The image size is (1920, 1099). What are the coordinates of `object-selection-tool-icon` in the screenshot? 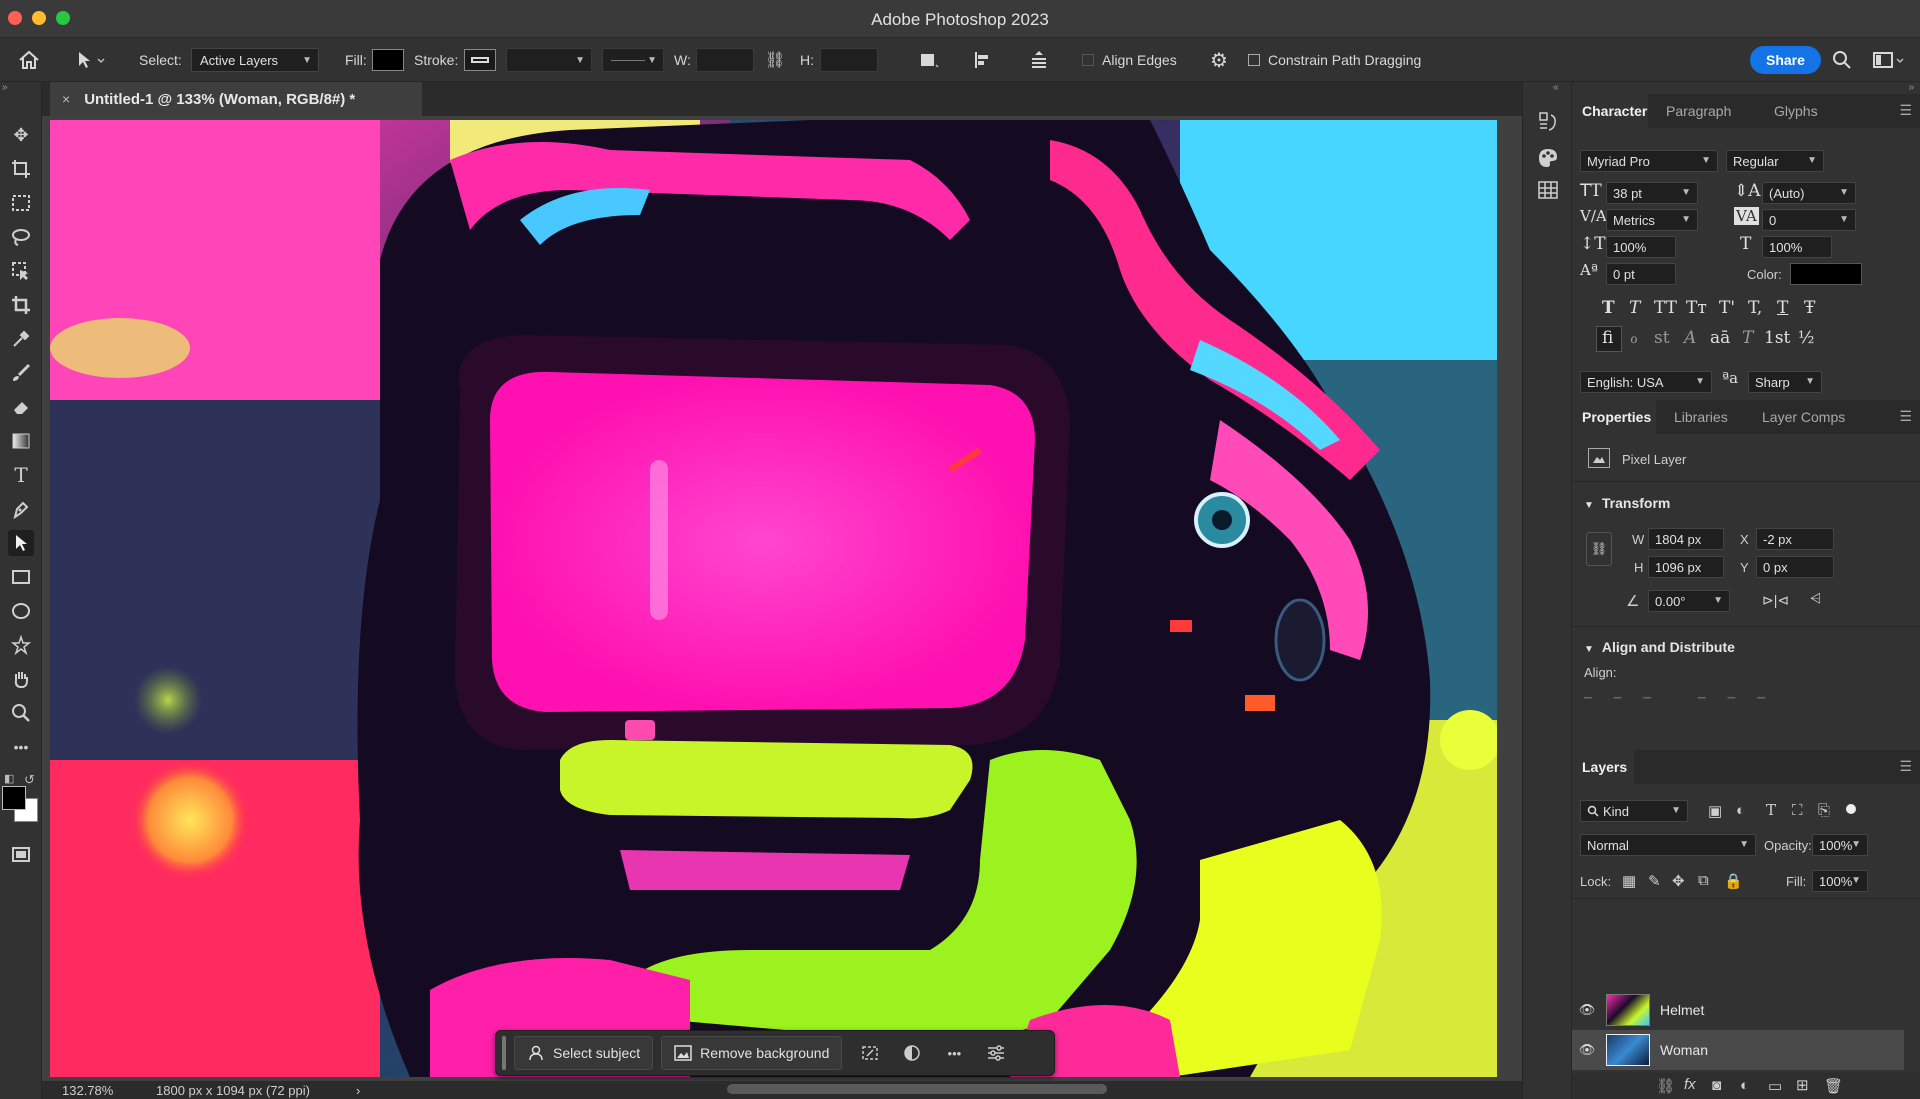 It's located at (21, 271).